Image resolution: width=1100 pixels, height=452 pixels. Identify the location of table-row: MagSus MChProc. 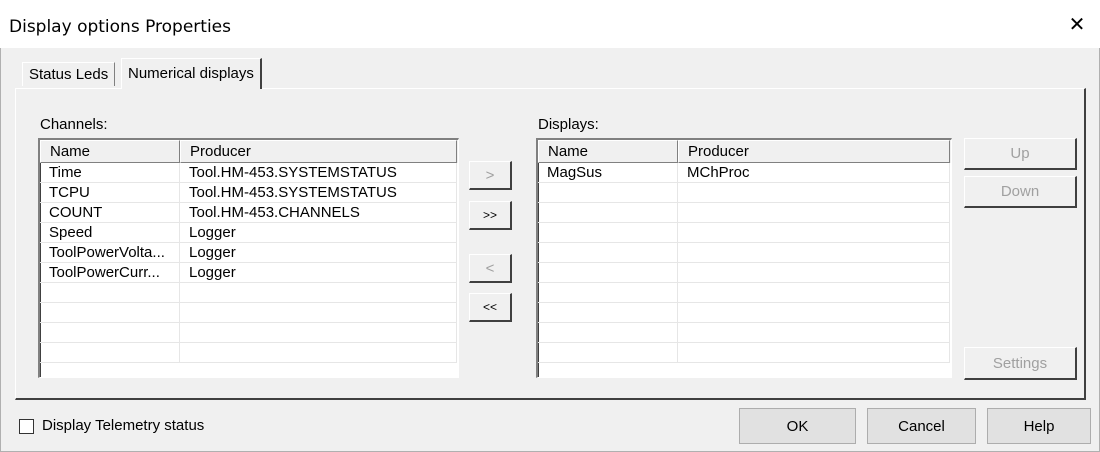
(744, 173).